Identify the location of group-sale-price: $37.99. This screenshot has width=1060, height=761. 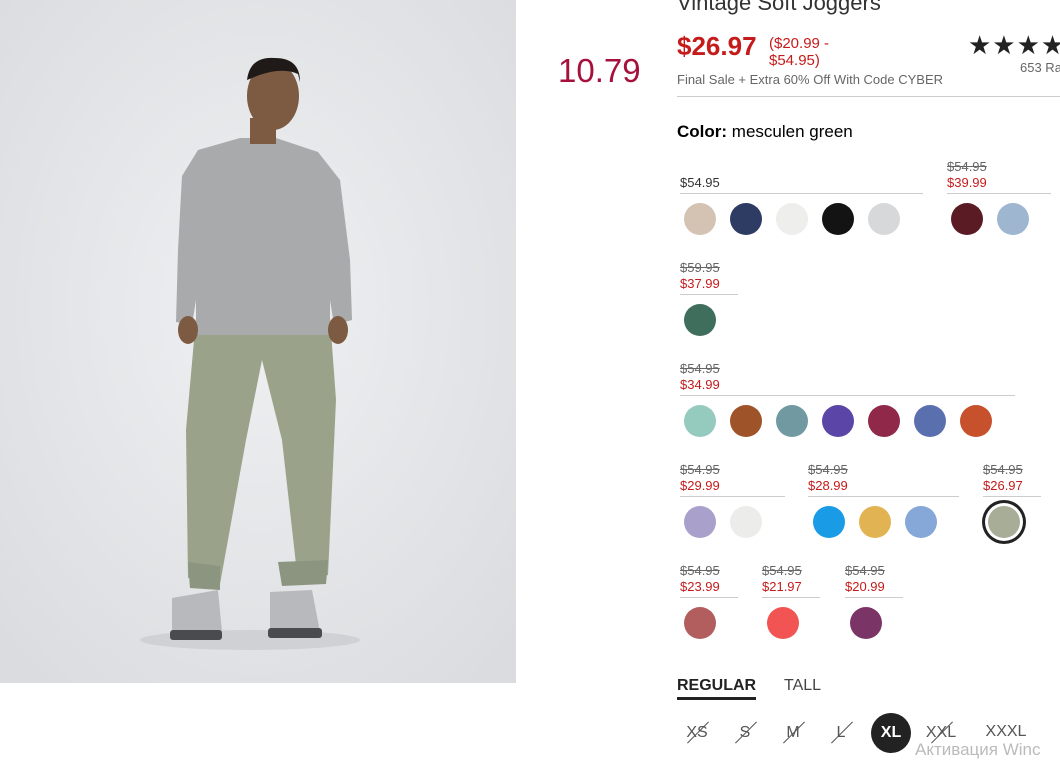
(700, 283).